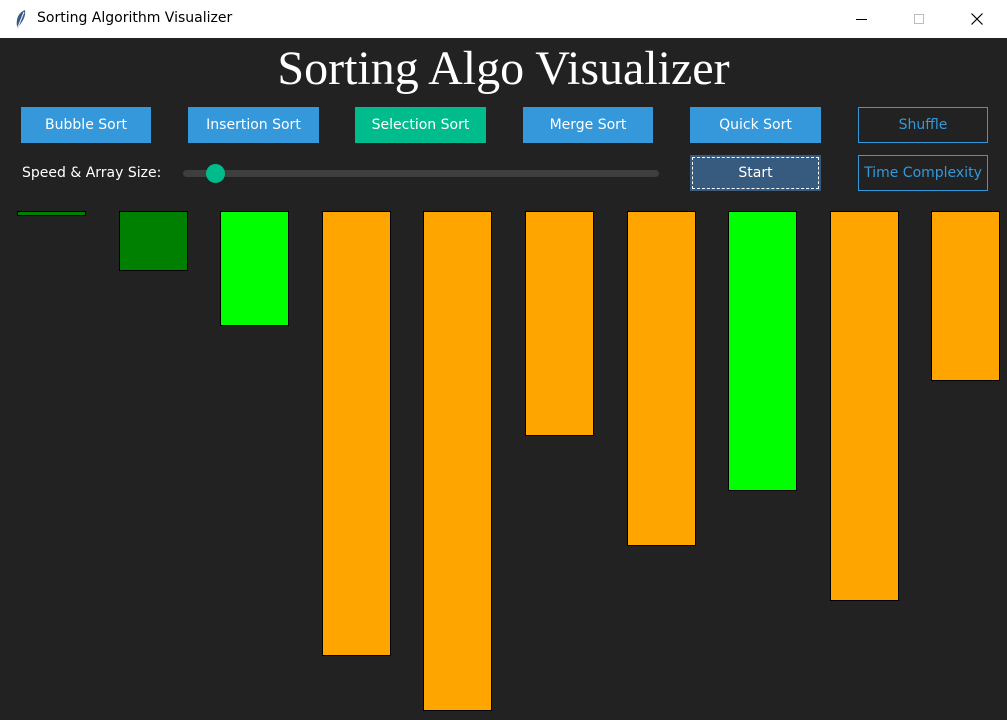 The image size is (1007, 720). What do you see at coordinates (588, 125) in the screenshot?
I see `merge-sort-button: Merge Sort` at bounding box center [588, 125].